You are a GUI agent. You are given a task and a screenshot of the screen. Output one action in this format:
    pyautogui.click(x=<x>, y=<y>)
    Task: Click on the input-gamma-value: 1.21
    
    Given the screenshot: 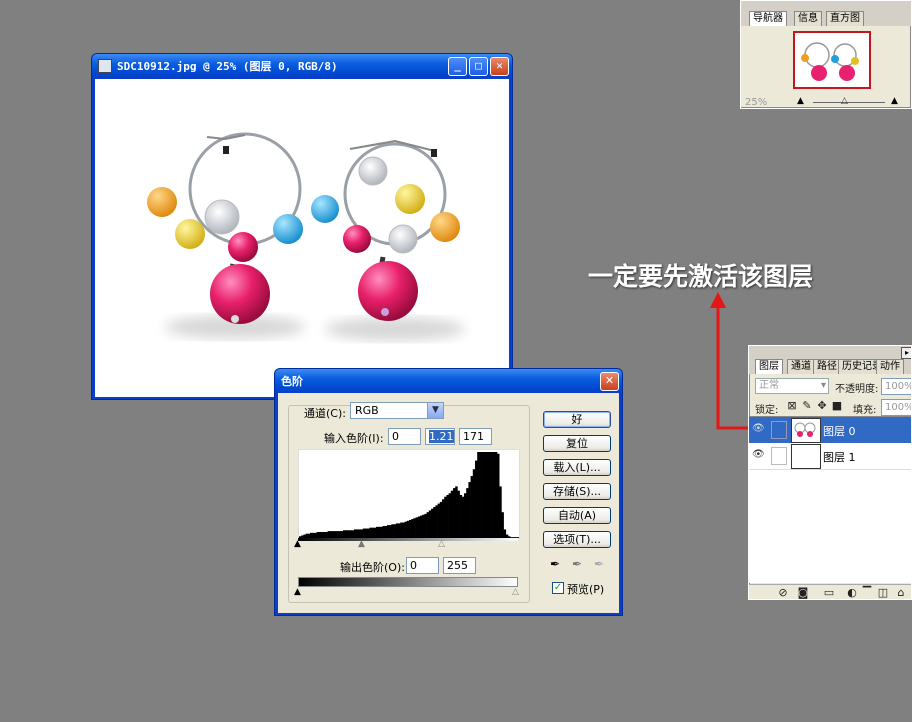 What is the action you would take?
    pyautogui.click(x=441, y=436)
    